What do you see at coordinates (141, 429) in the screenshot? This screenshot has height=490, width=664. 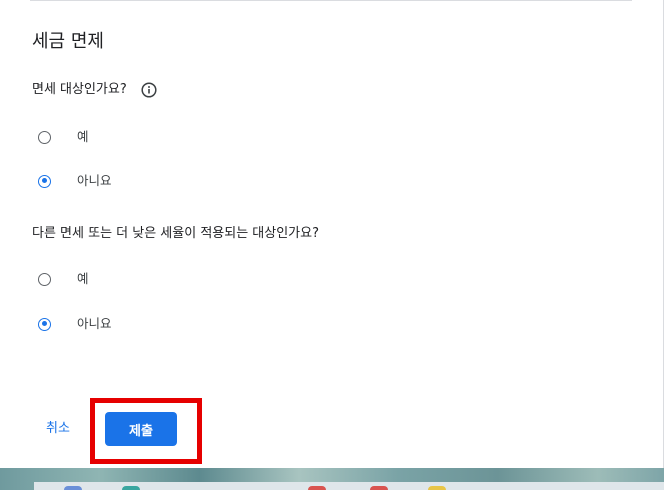 I see `submit-button: 제출` at bounding box center [141, 429].